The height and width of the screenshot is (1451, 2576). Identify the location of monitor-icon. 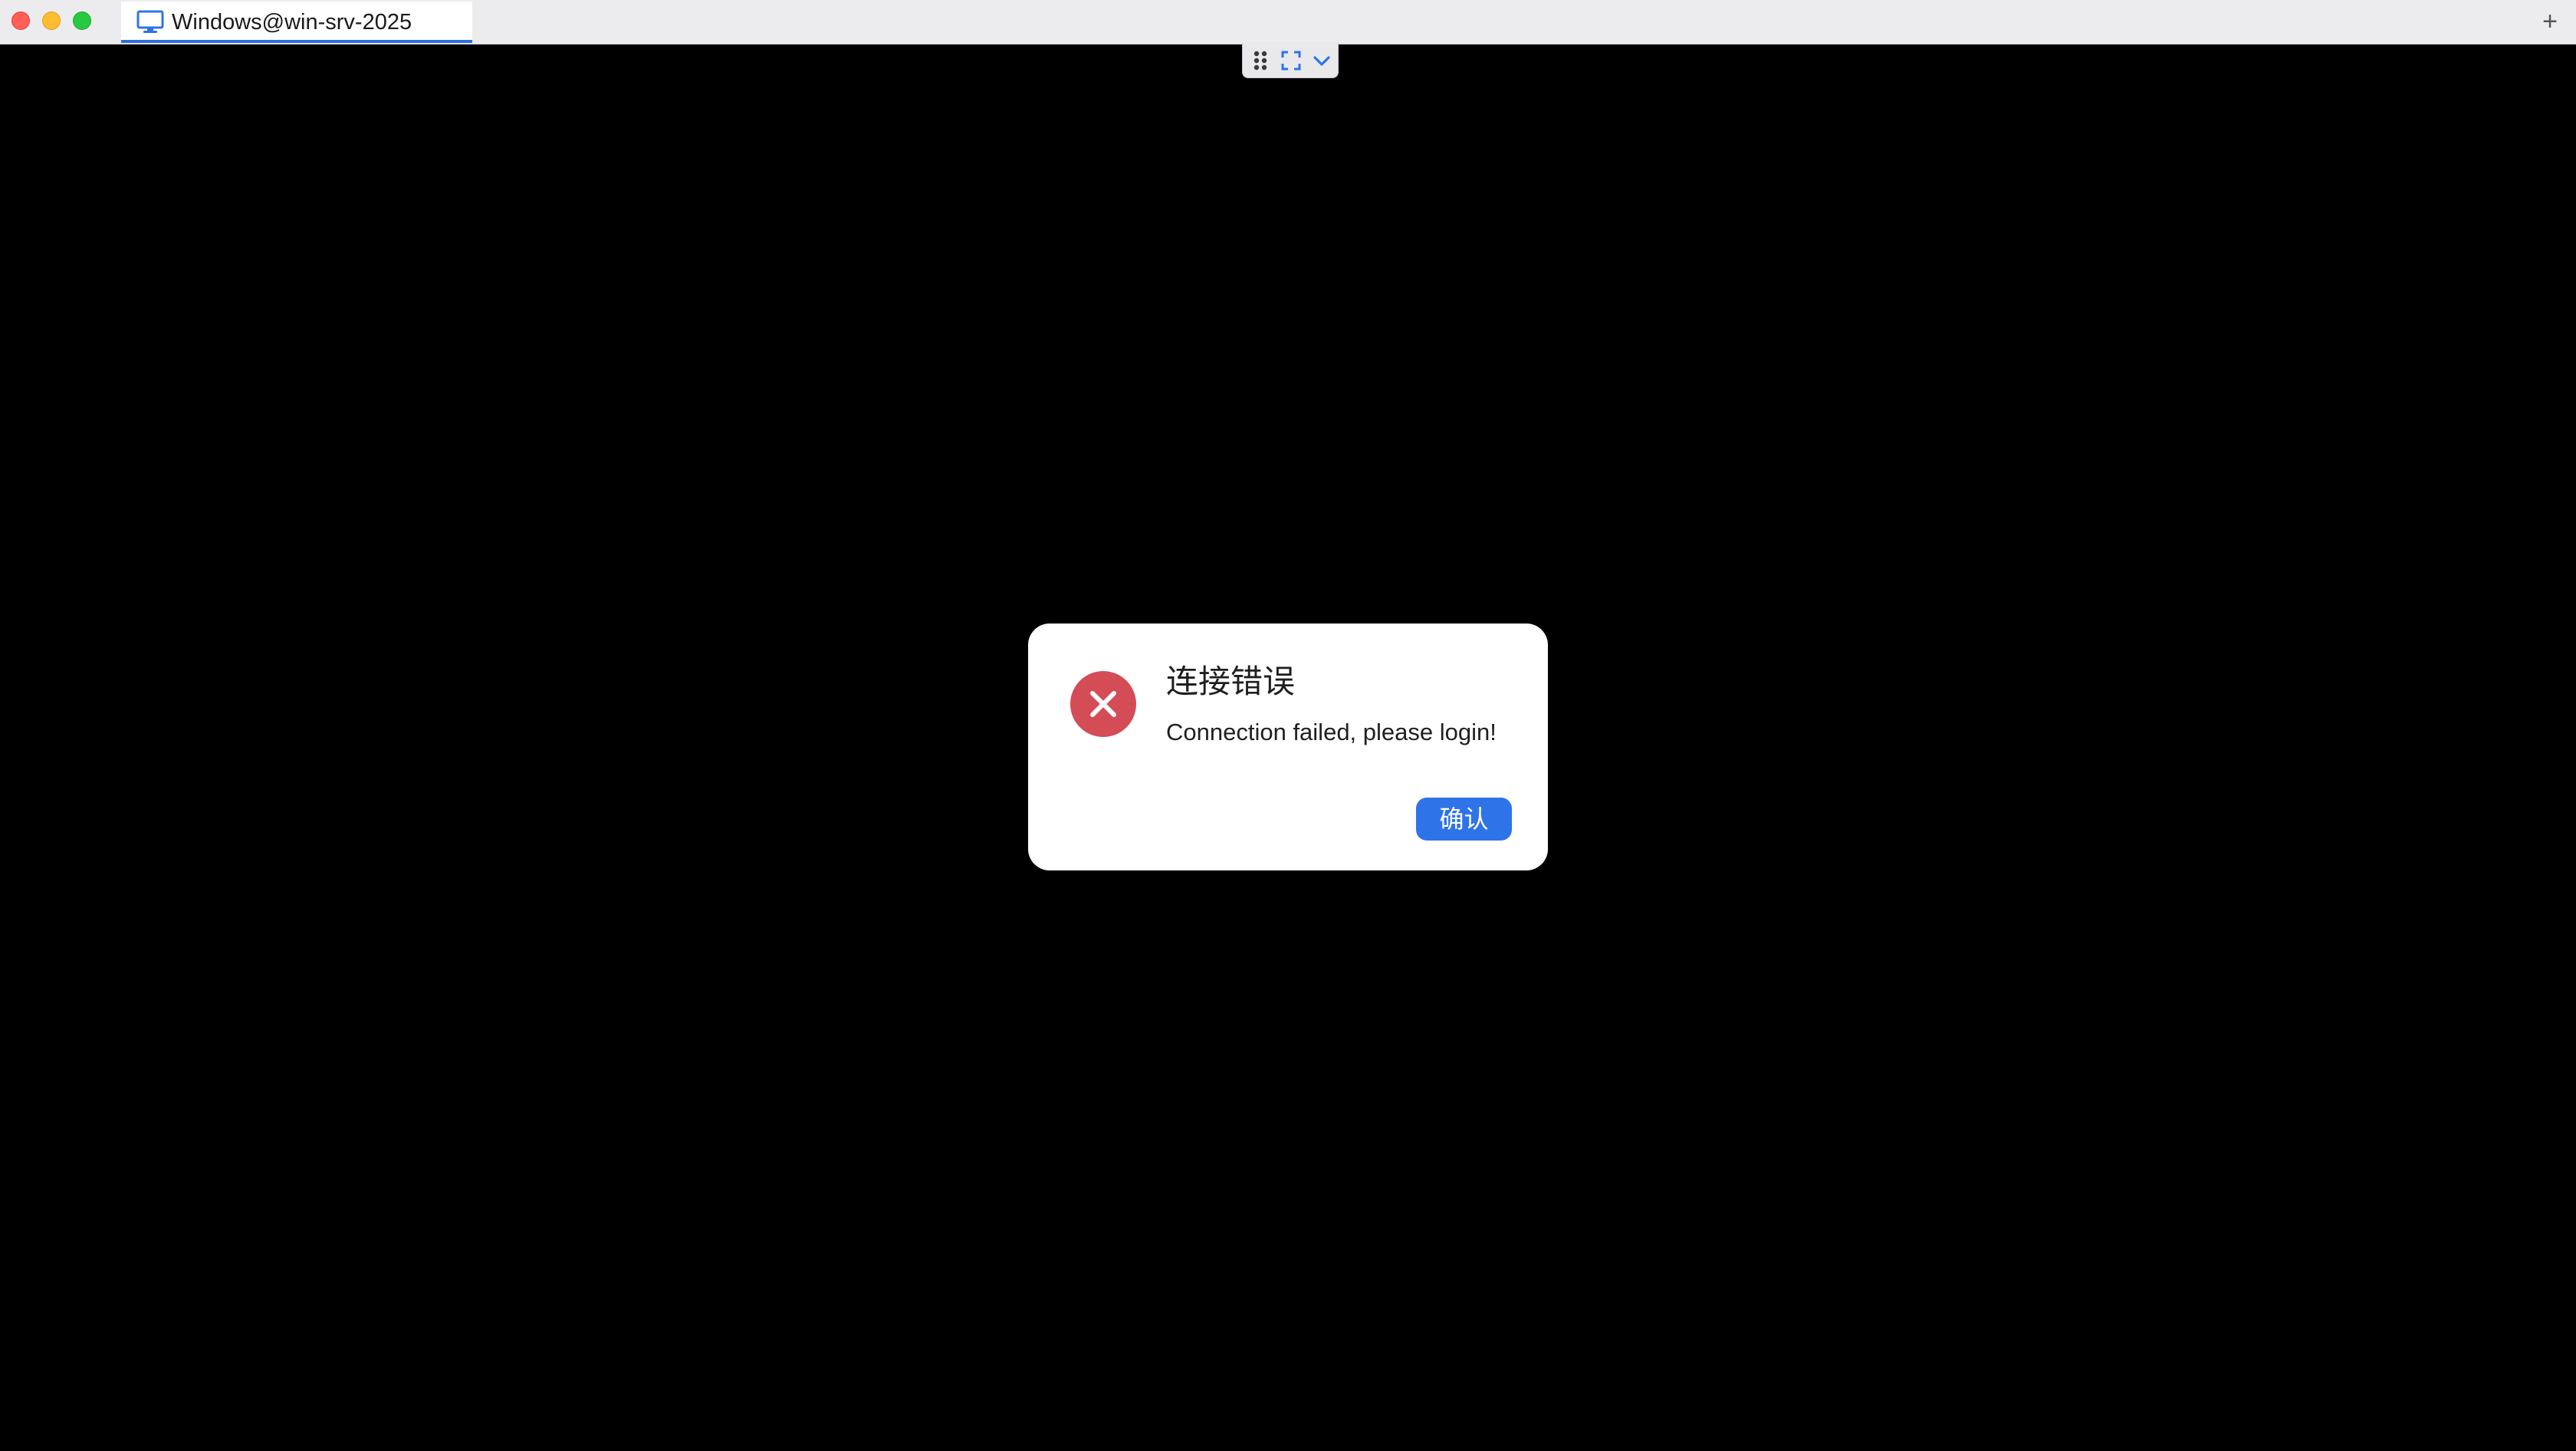
(150, 22).